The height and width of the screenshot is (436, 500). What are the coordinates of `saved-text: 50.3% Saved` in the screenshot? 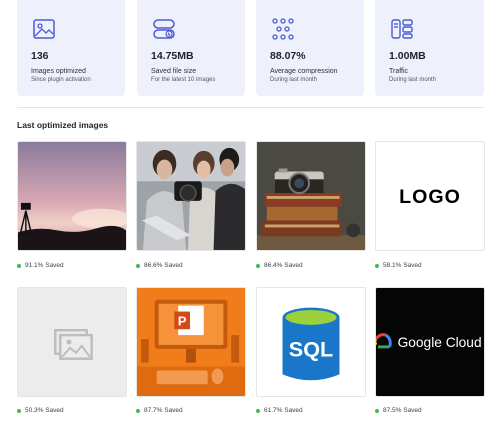 It's located at (44, 410).